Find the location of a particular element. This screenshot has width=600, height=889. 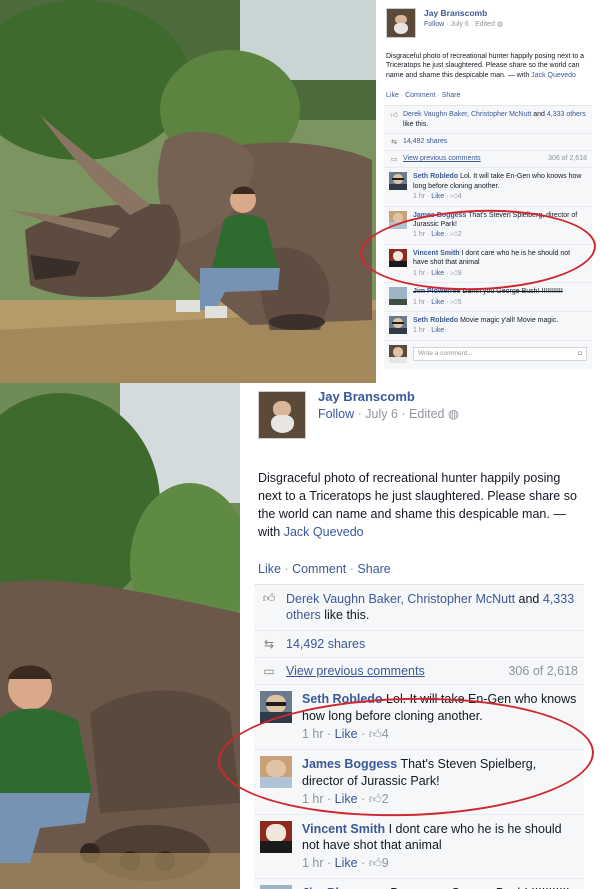

camera-icon: ◘ is located at coordinates (580, 354).